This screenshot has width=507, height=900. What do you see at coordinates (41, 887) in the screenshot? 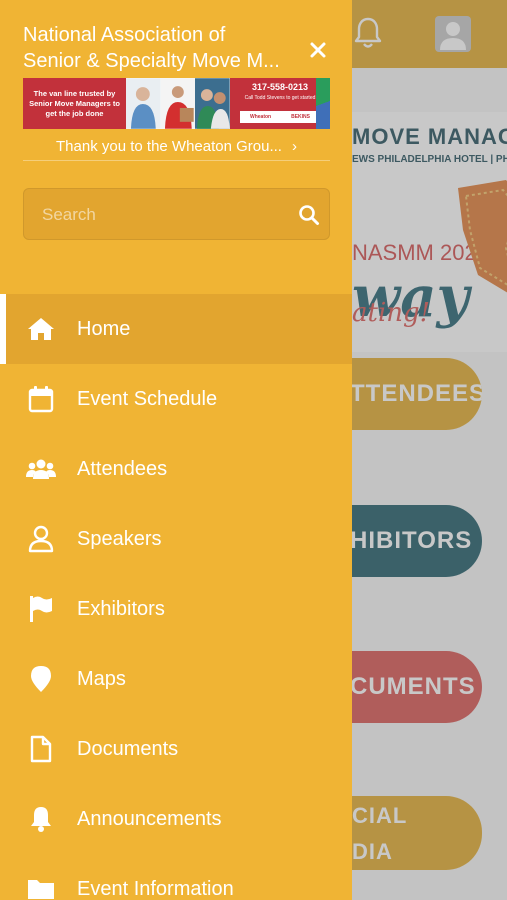
I see `folder-icon` at bounding box center [41, 887].